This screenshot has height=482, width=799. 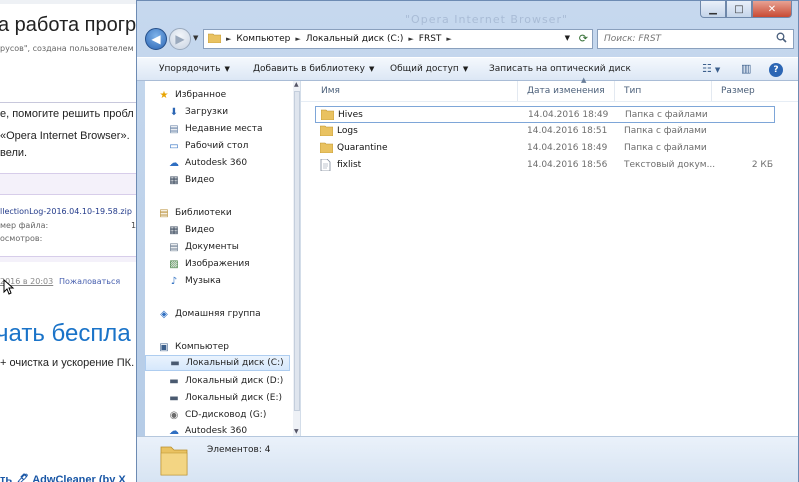 I want to click on scroll-thumb, so click(x=297, y=251).